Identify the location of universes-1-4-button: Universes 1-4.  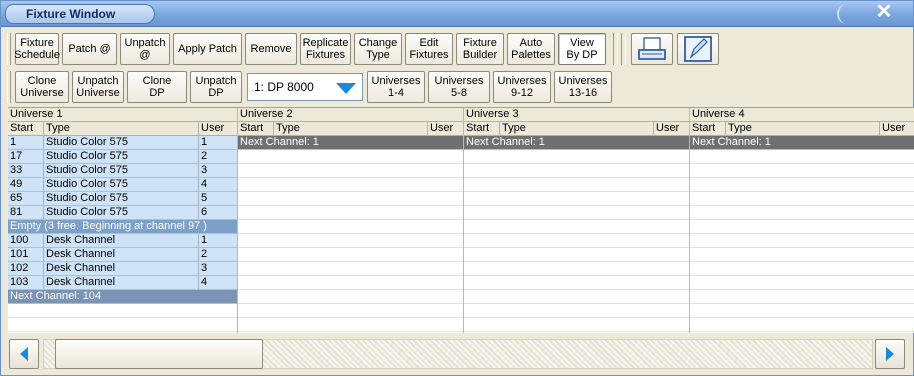
(396, 87).